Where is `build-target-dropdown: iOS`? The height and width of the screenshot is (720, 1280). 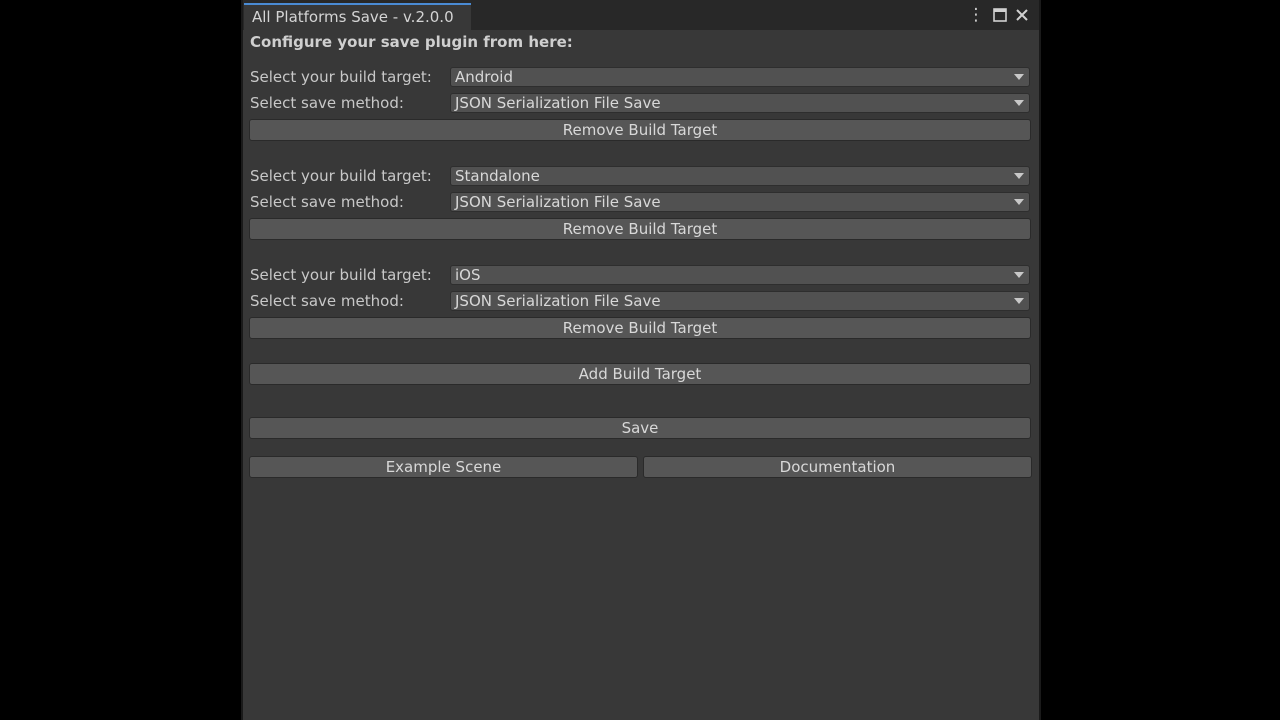
build-target-dropdown: iOS is located at coordinates (740, 275).